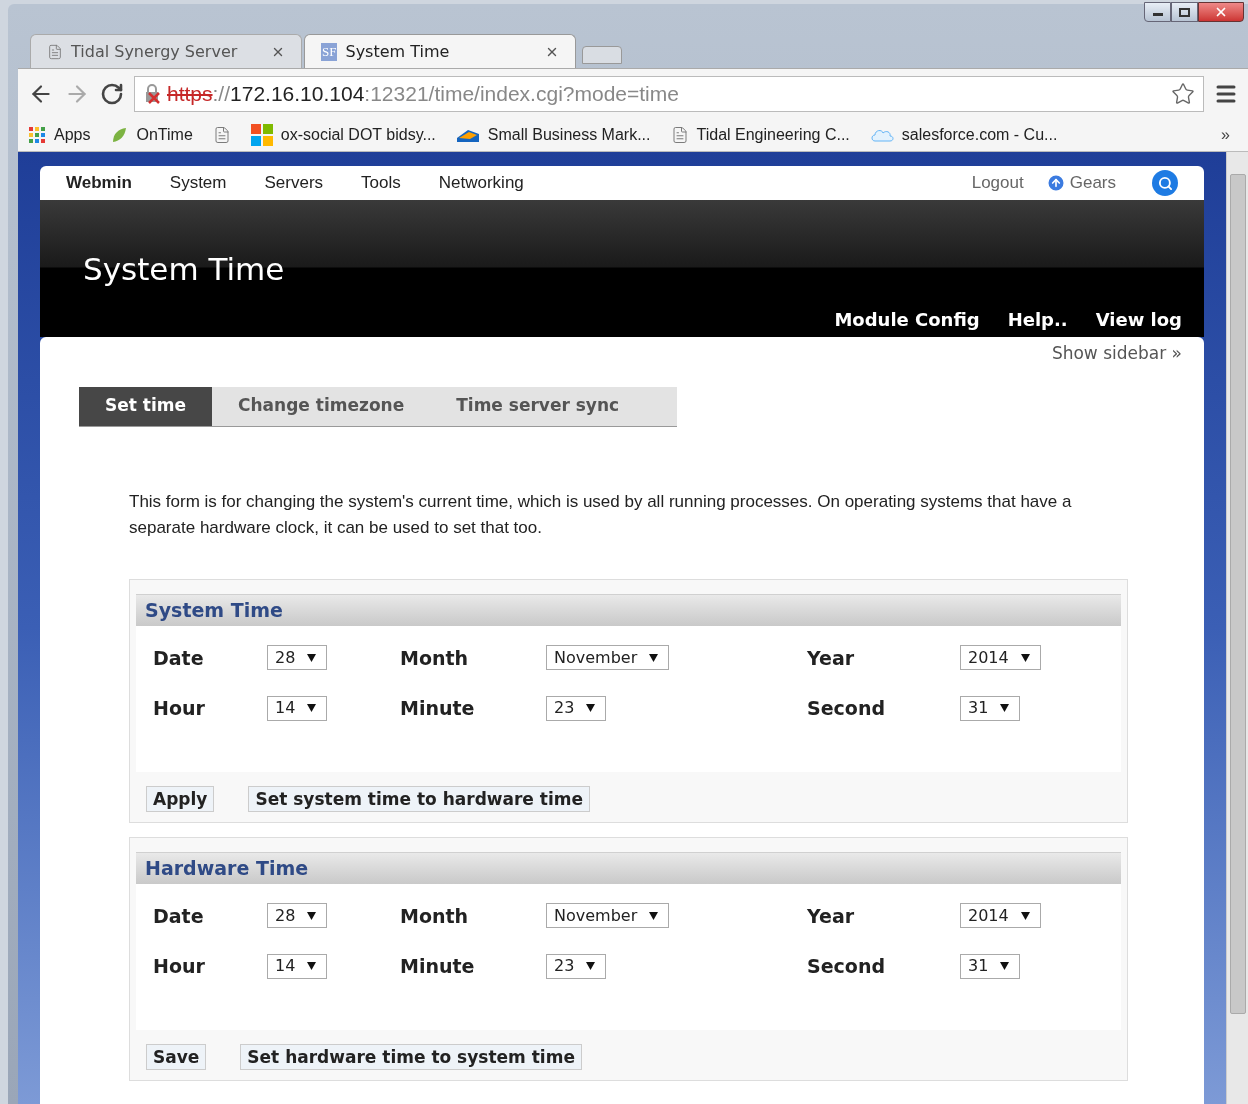  I want to click on maximize-button, so click(1184, 12).